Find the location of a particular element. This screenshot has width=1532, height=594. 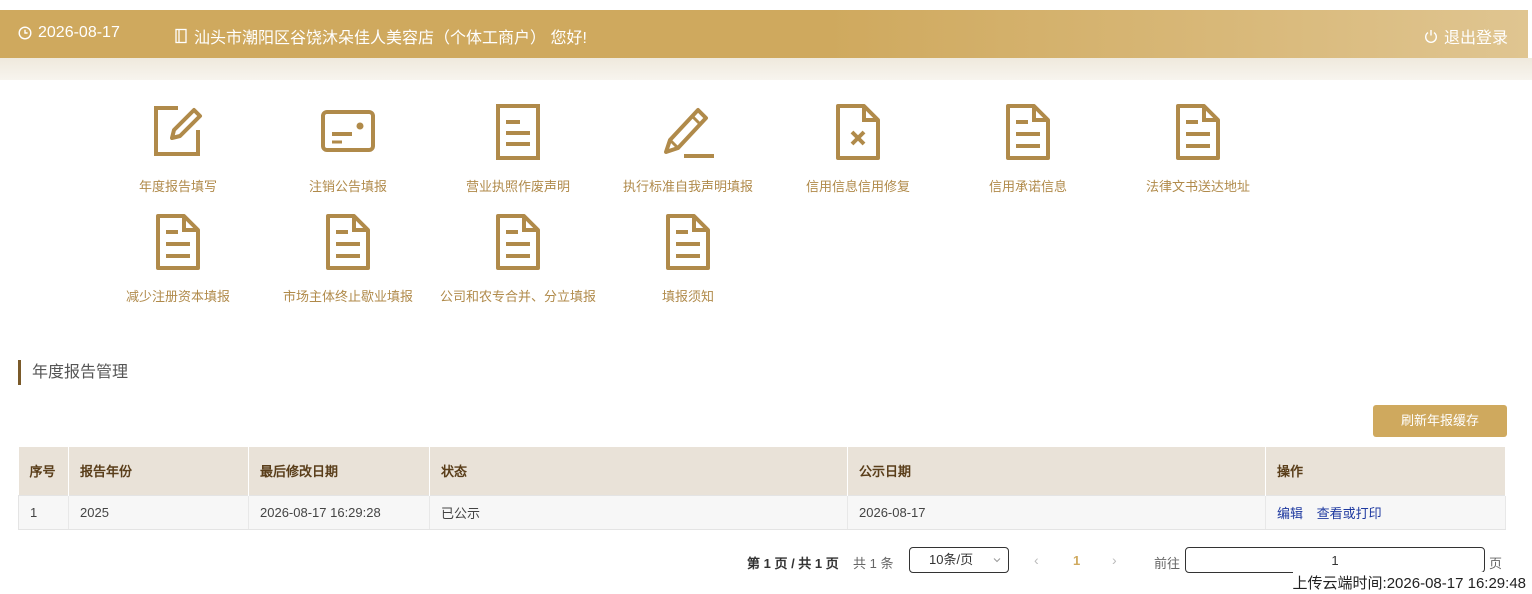

goto-label: 前往 is located at coordinates (1167, 563).